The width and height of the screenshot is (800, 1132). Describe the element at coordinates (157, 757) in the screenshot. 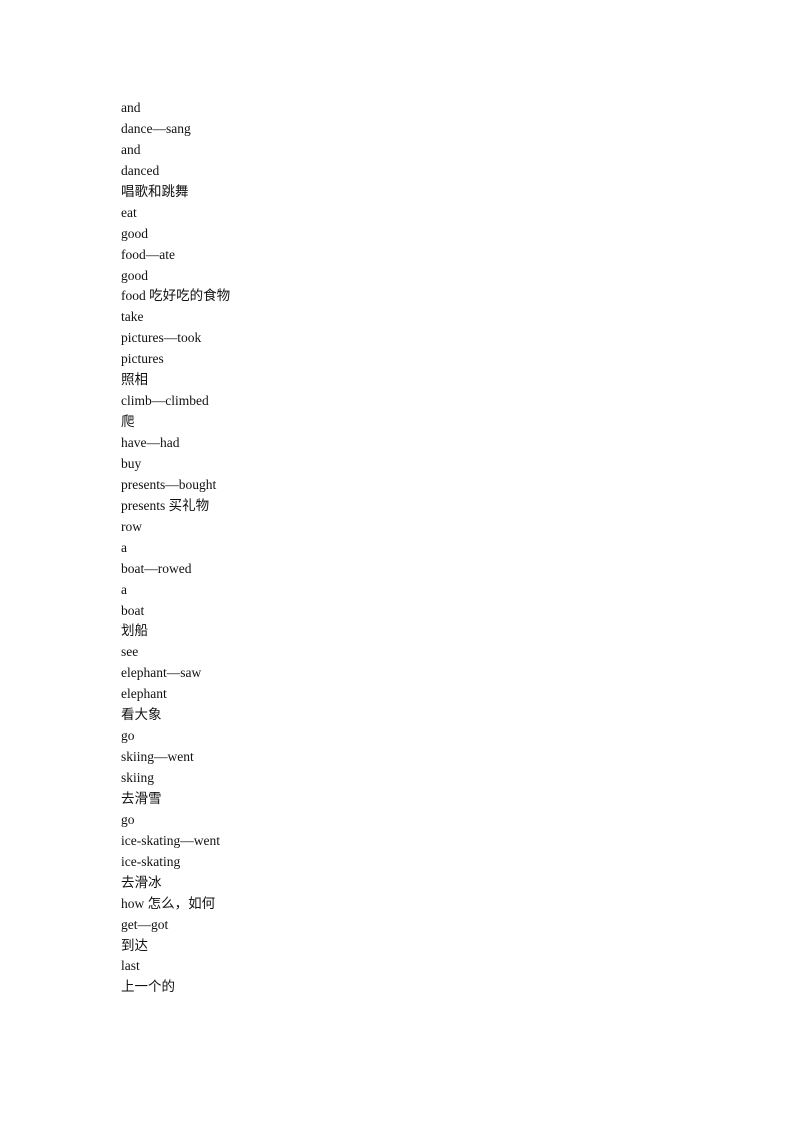

I see `text-line: skiing—went` at that location.